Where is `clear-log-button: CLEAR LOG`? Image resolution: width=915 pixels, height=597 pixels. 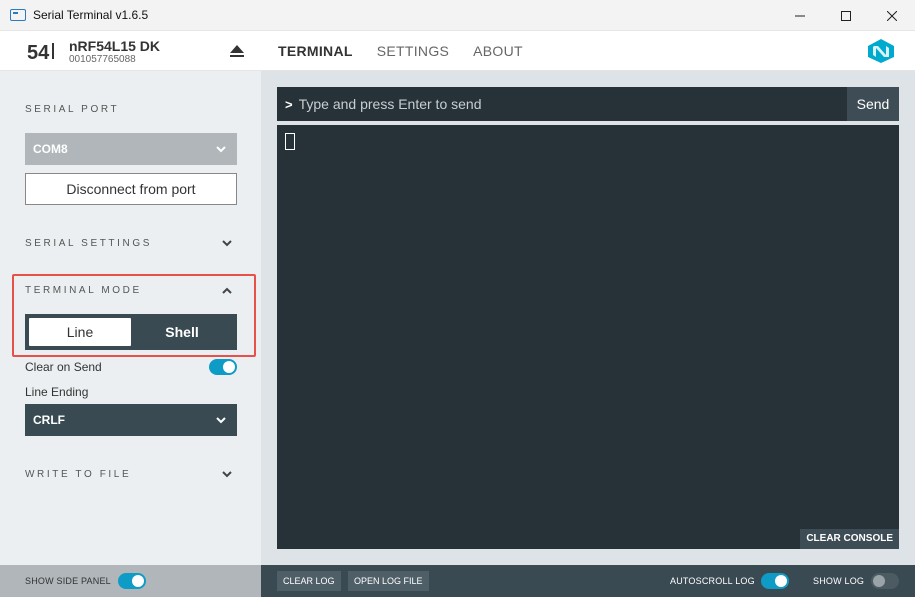
clear-log-button: CLEAR LOG is located at coordinates (309, 581).